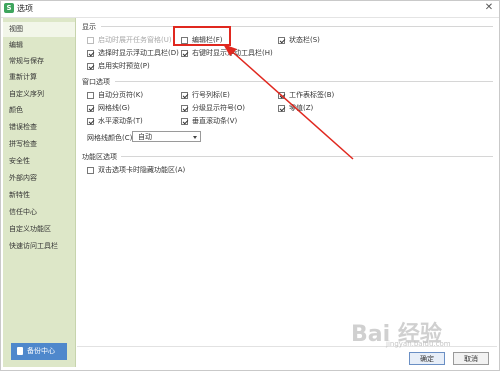 This screenshot has height=372, width=500. Describe the element at coordinates (39, 110) in the screenshot. I see `sidebar-item-color: 颜色` at that location.